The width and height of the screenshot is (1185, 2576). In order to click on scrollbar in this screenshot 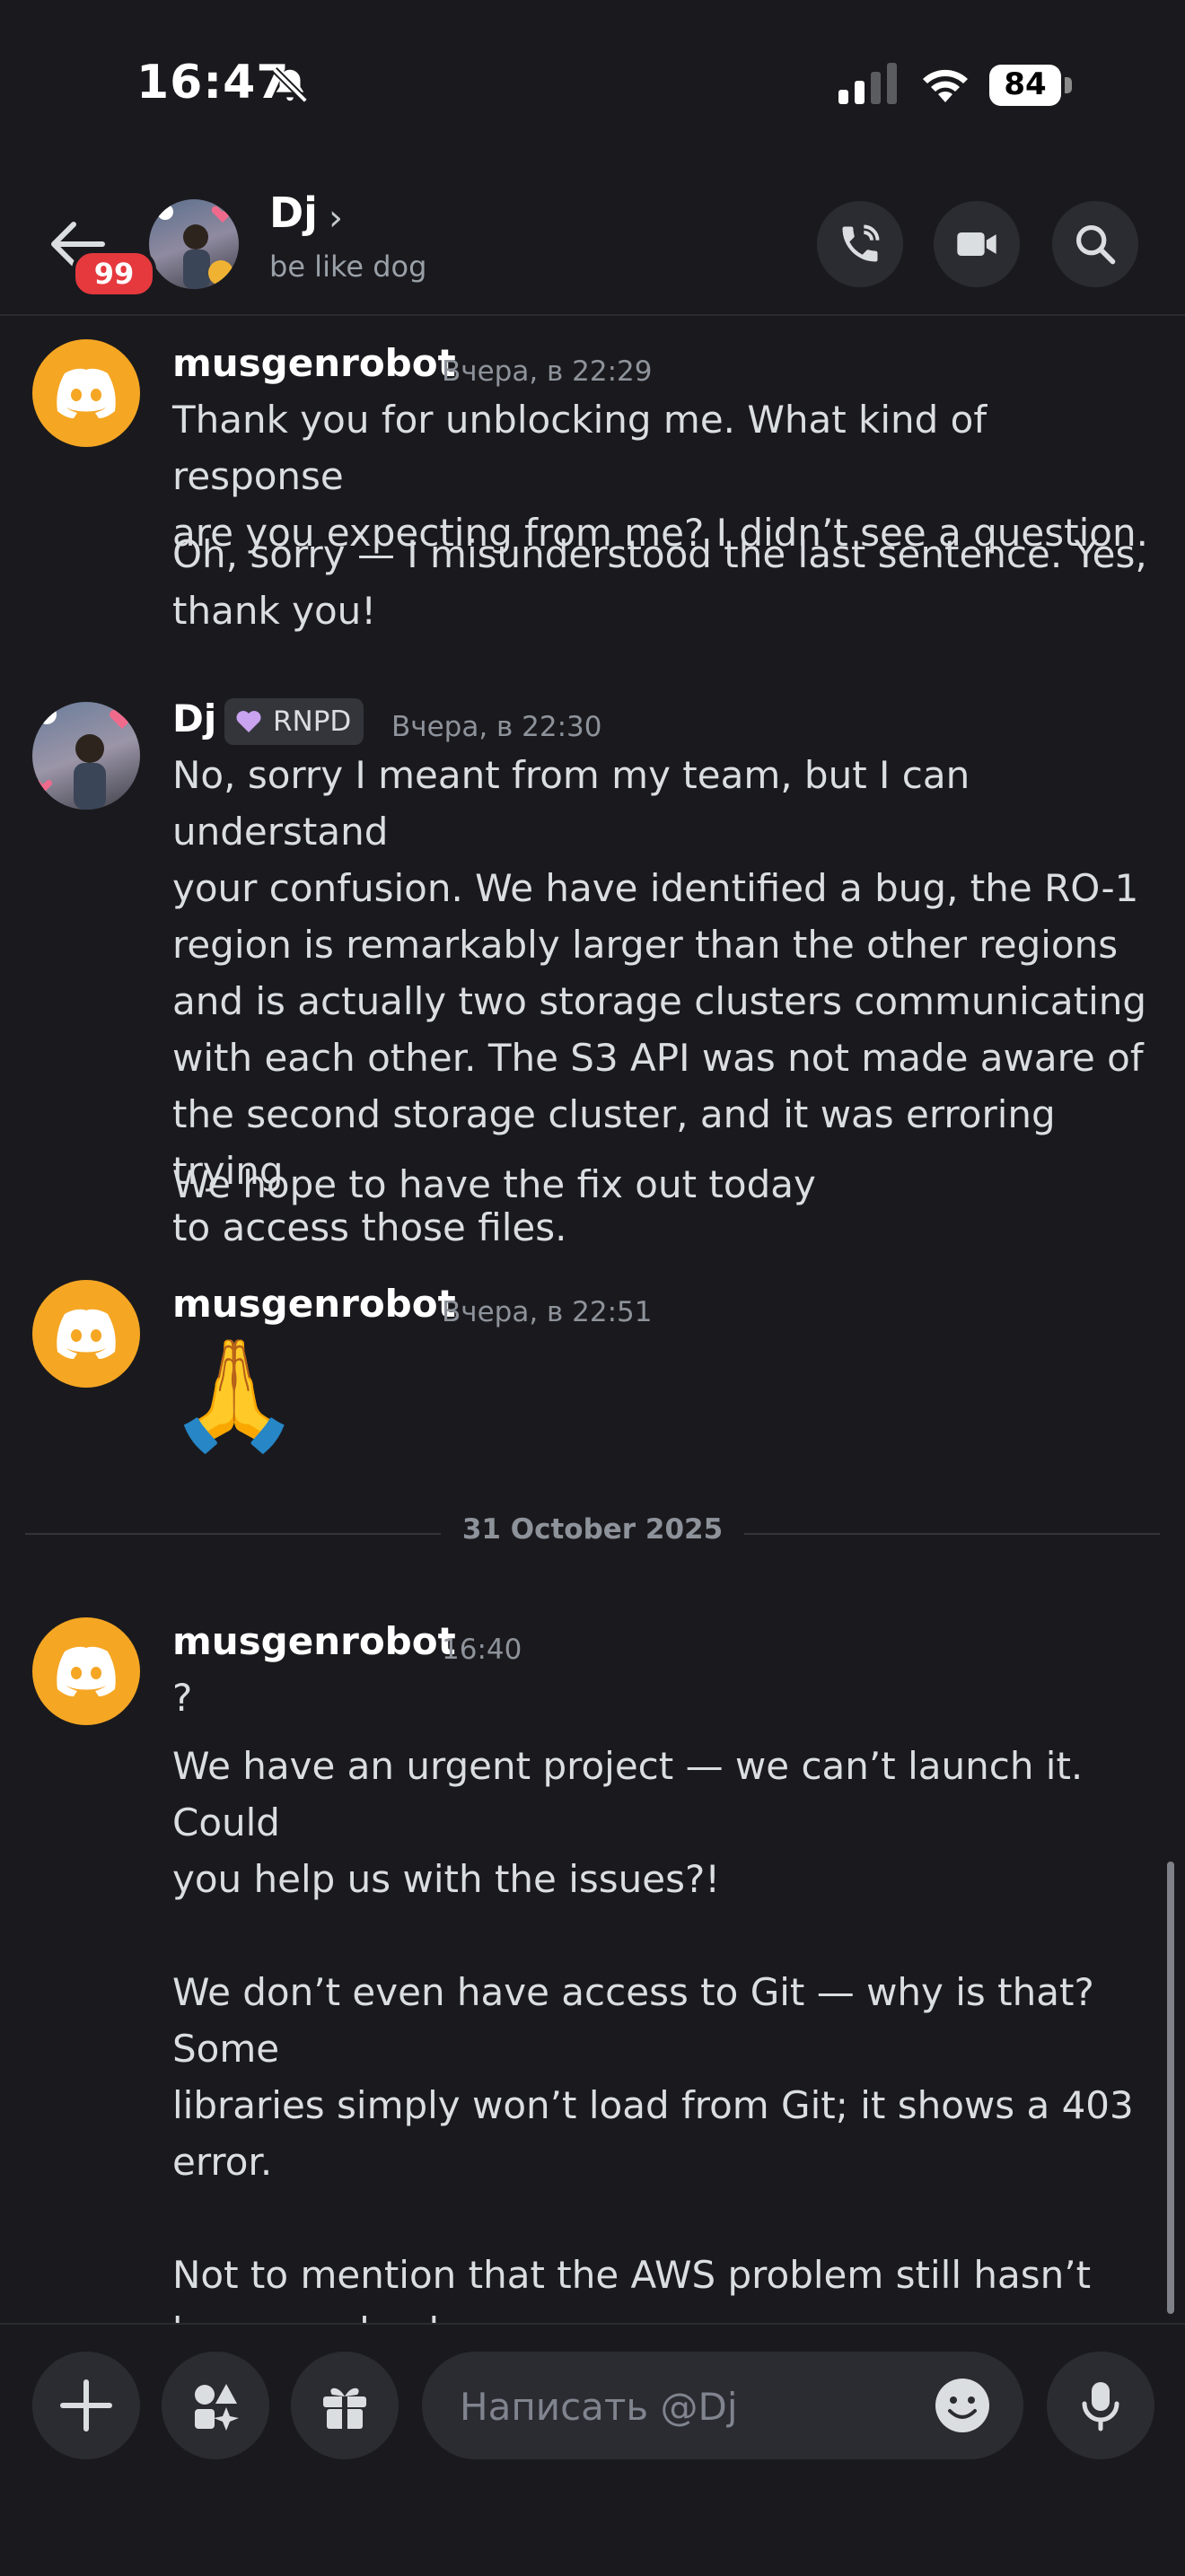, I will do `click(1170, 2088)`.